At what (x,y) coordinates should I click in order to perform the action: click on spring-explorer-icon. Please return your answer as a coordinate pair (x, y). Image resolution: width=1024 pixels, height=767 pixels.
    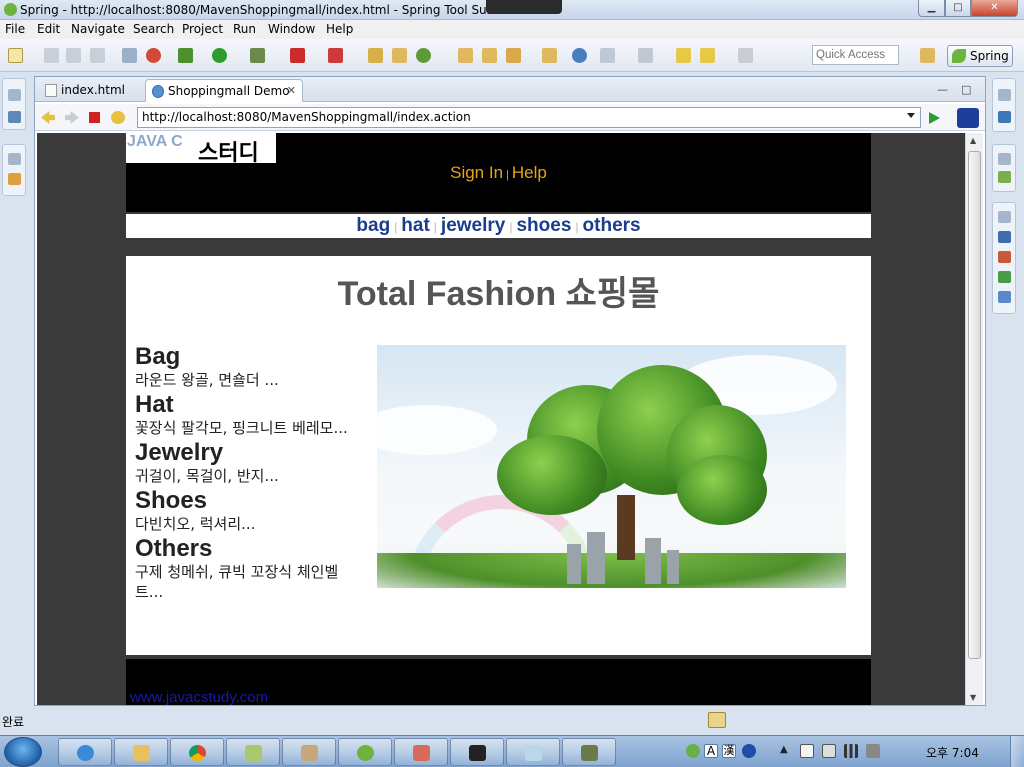
    Looking at the image, I should click on (1004, 177).